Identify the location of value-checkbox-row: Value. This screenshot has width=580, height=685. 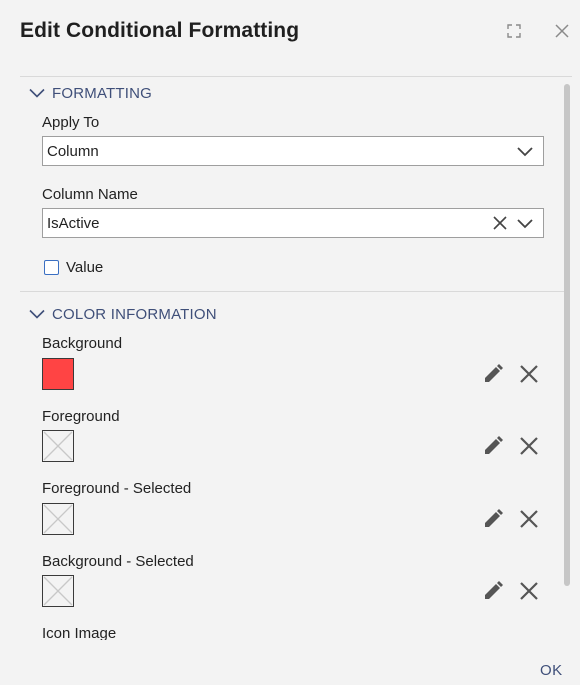
(73, 267).